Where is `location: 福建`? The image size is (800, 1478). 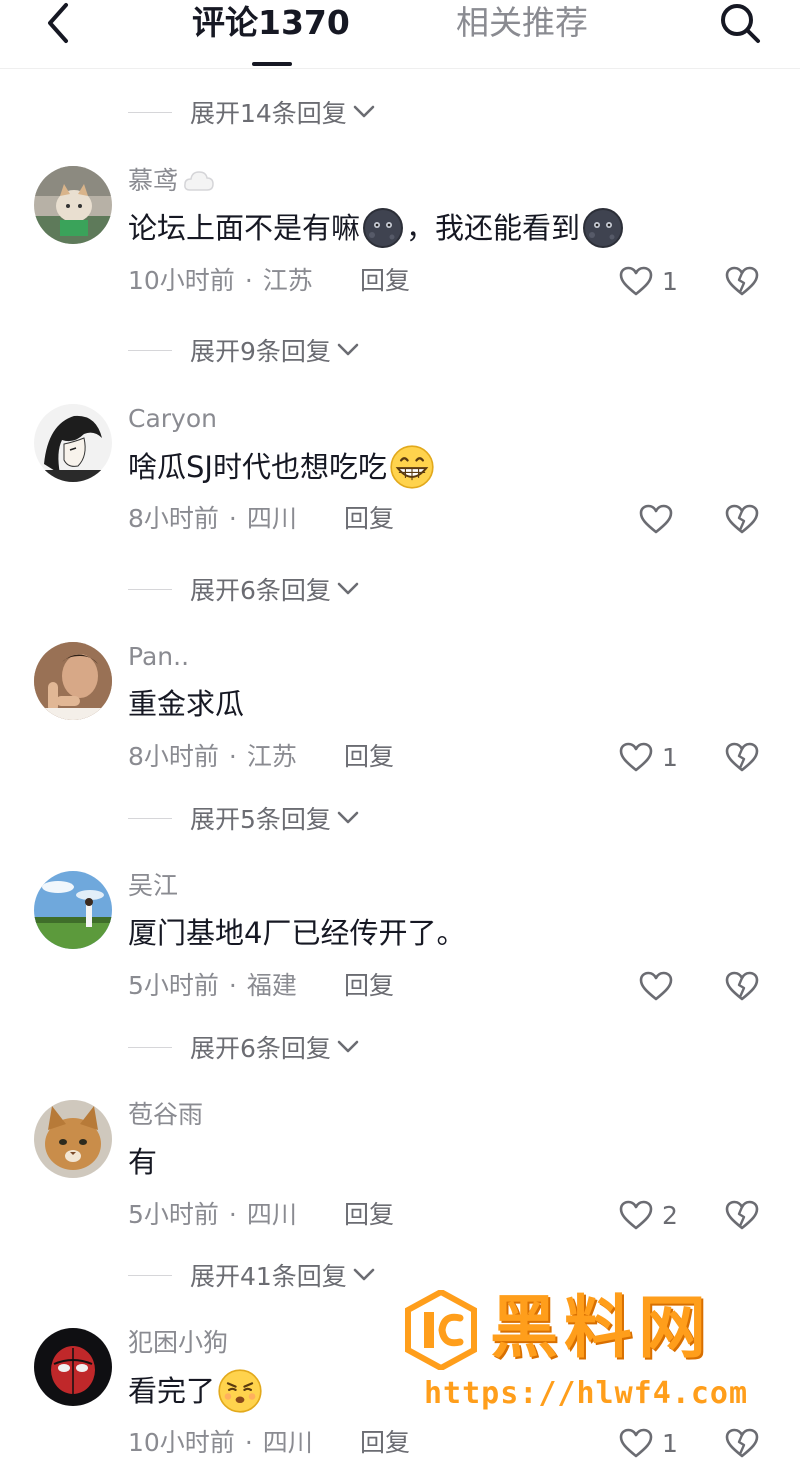 location: 福建 is located at coordinates (271, 985).